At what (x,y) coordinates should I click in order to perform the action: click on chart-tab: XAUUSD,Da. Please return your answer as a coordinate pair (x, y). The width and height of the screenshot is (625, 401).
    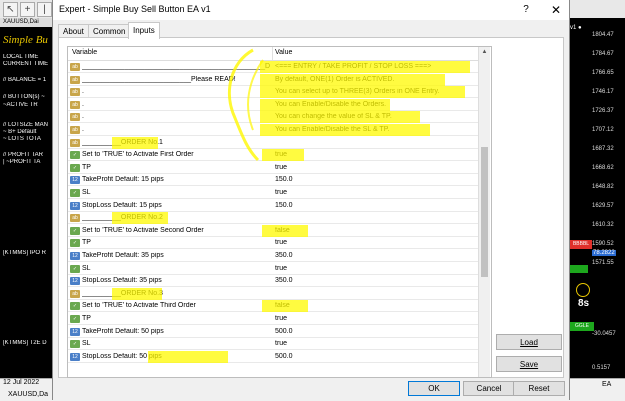
    Looking at the image, I should click on (28, 394).